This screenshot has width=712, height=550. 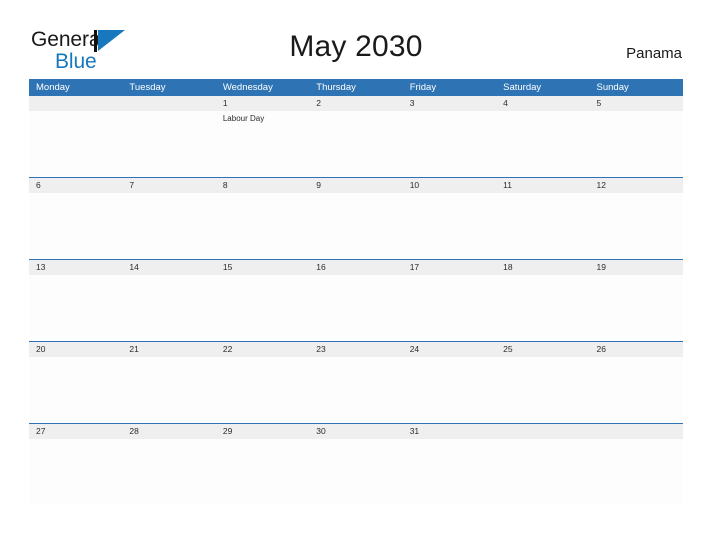 I want to click on calendar-day-cell: 13, so click(x=76, y=300).